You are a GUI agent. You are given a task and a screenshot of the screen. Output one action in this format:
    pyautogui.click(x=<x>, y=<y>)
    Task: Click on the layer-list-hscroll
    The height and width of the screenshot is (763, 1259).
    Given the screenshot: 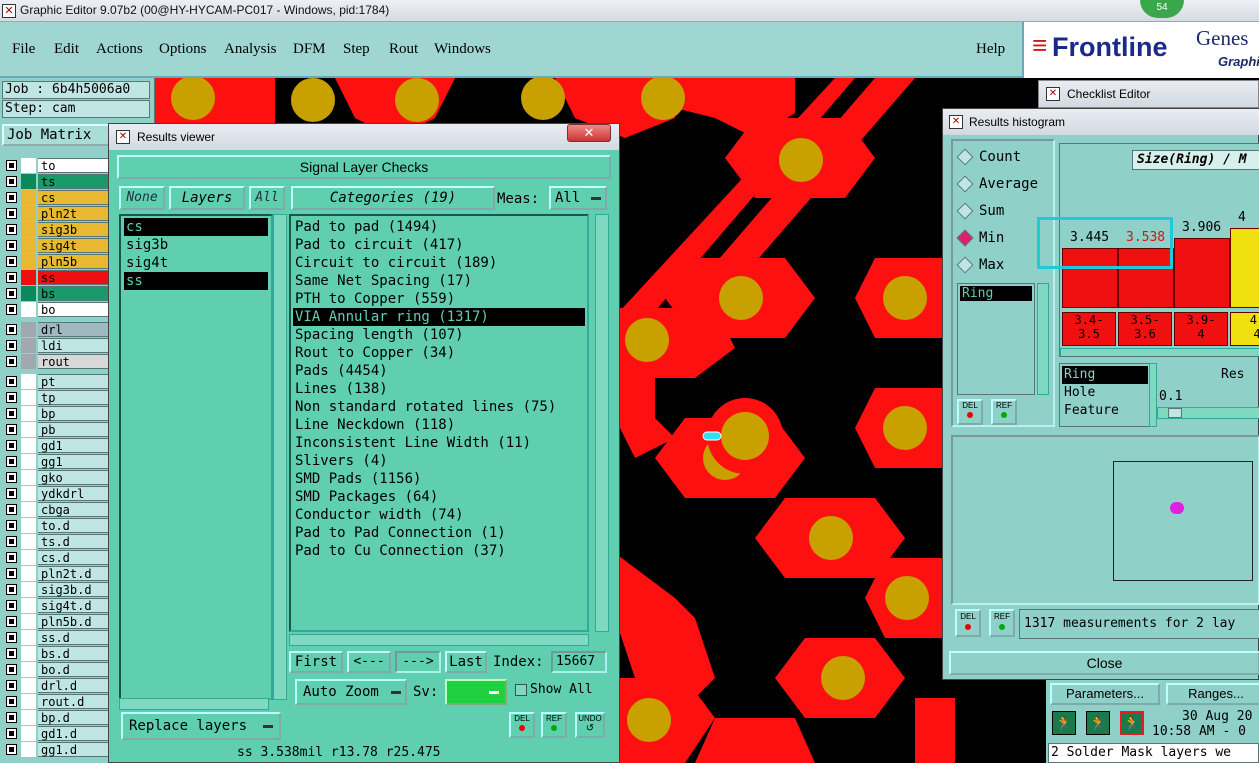 What is the action you would take?
    pyautogui.click(x=194, y=704)
    